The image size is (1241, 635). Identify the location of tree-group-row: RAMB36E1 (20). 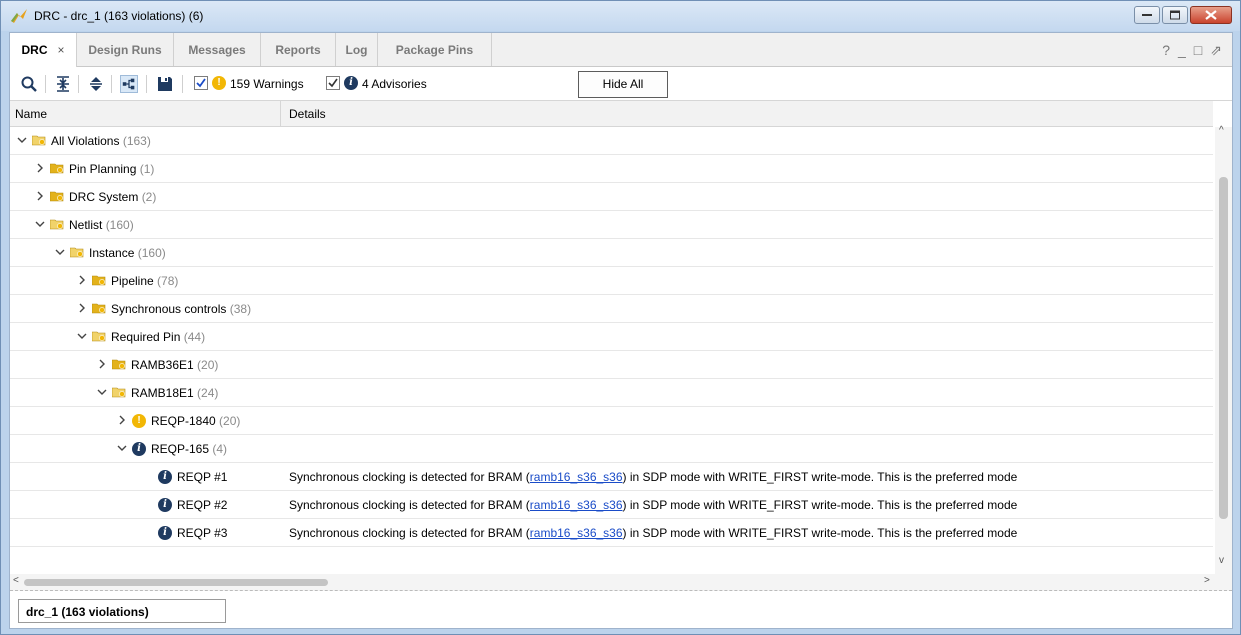
(611, 365).